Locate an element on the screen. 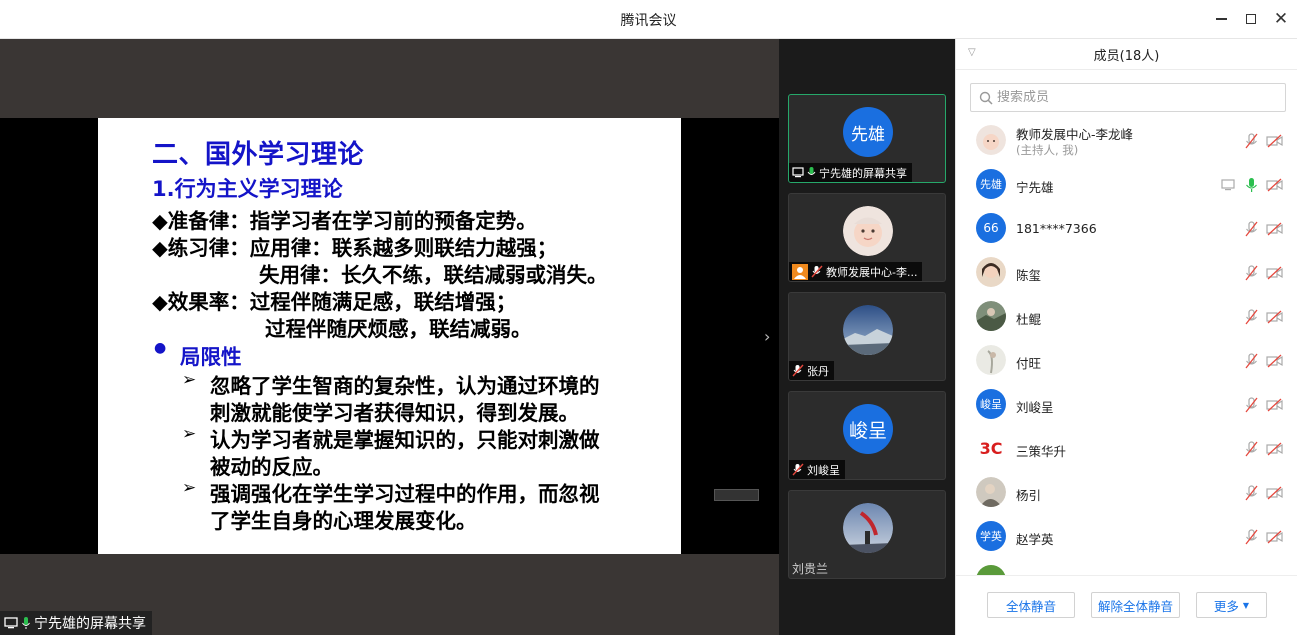  members-header: ▽ 成员(18人) is located at coordinates (1126, 54).